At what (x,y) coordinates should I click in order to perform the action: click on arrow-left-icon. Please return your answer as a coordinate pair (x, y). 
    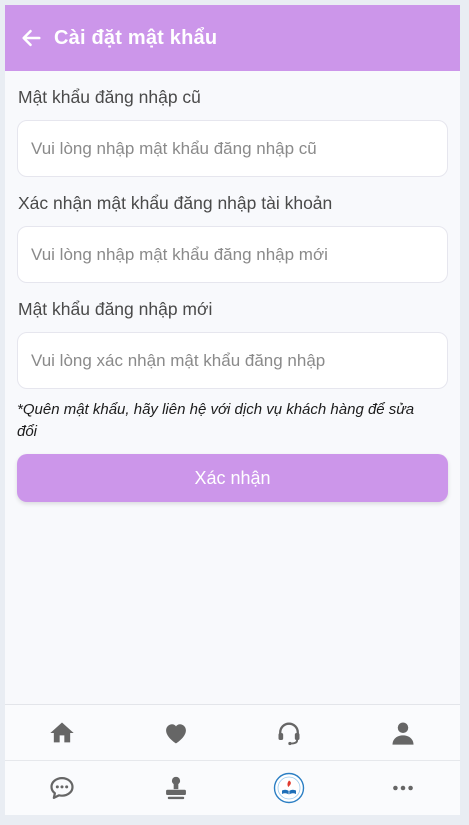
    Looking at the image, I should click on (31, 38).